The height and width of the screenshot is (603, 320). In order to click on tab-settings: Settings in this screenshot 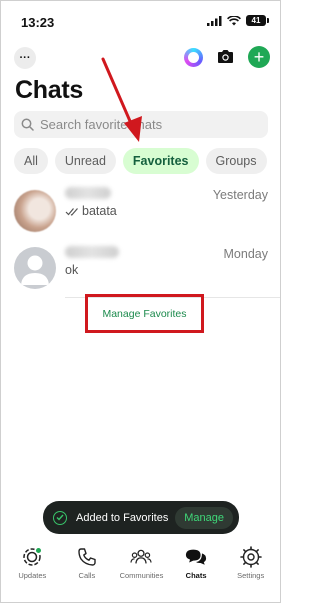, I will do `click(251, 574)`.